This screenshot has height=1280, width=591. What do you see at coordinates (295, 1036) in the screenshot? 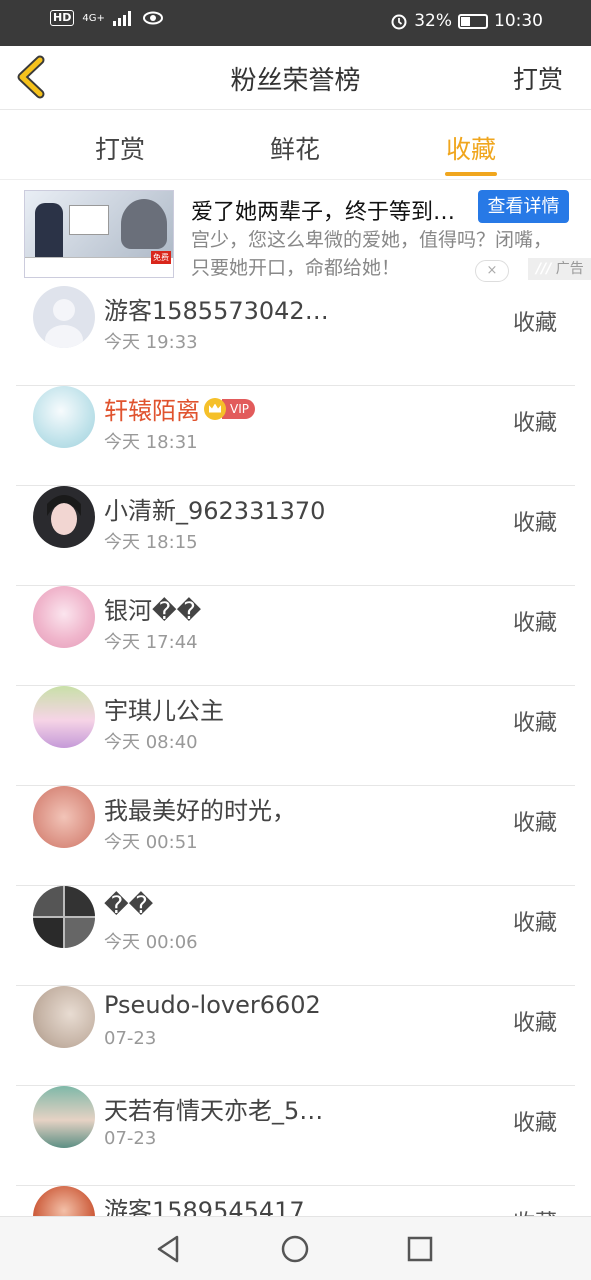
I see `list-item: Pseudo-lover6602 07-23 收藏` at bounding box center [295, 1036].